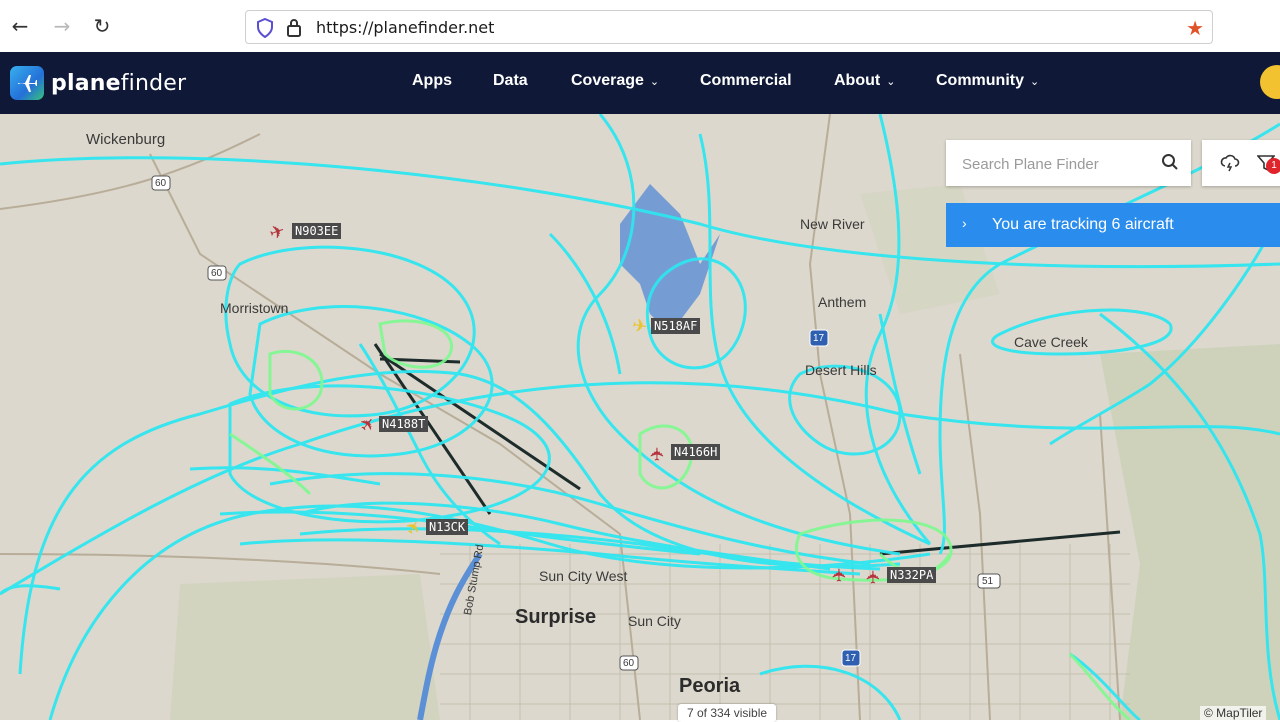 Image resolution: width=1280 pixels, height=722 pixels. I want to click on menu-commercial: Commercial, so click(746, 81).